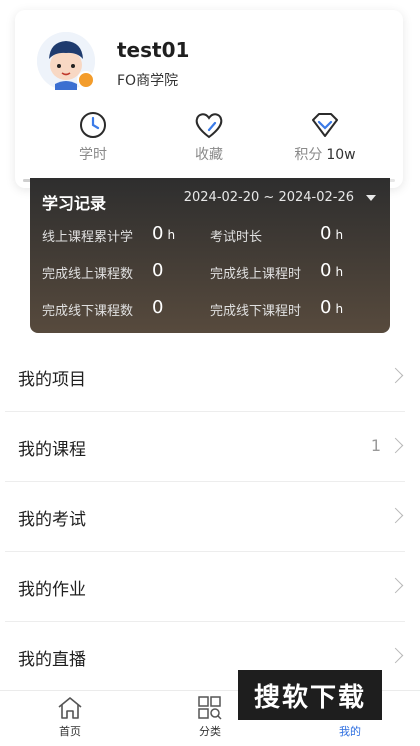  Describe the element at coordinates (310, 695) in the screenshot. I see `watermark-overlay: 搜软下载` at that location.